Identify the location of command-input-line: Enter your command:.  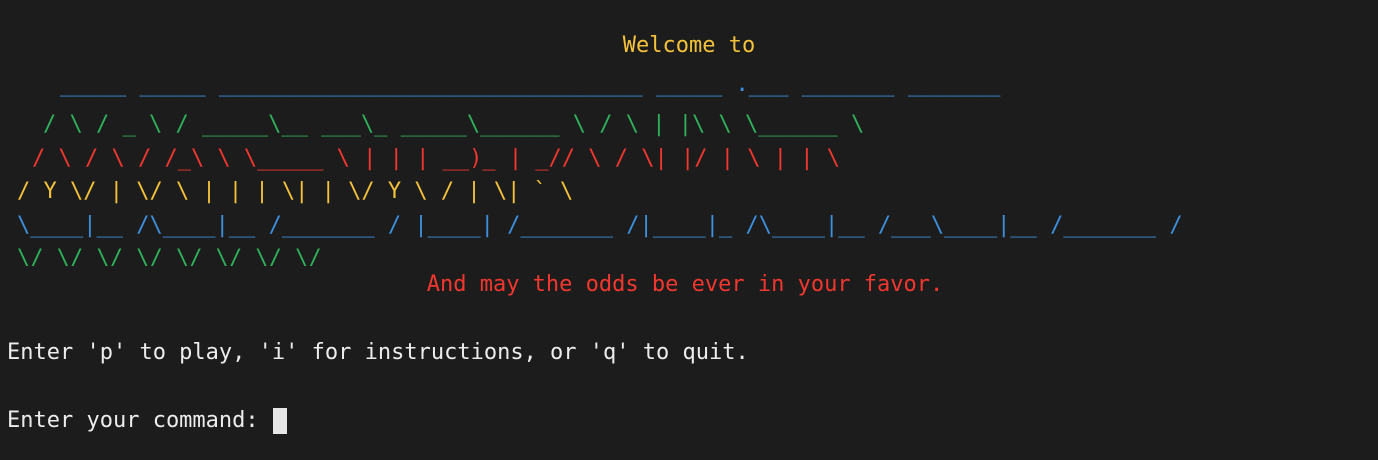
(147, 421).